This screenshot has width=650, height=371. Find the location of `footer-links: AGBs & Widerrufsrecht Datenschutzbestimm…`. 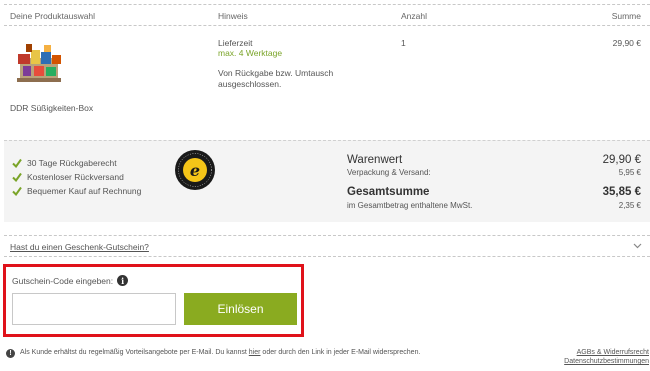

footer-links: AGBs & Widerrufsrecht Datenschutzbestimm… is located at coordinates (606, 357).